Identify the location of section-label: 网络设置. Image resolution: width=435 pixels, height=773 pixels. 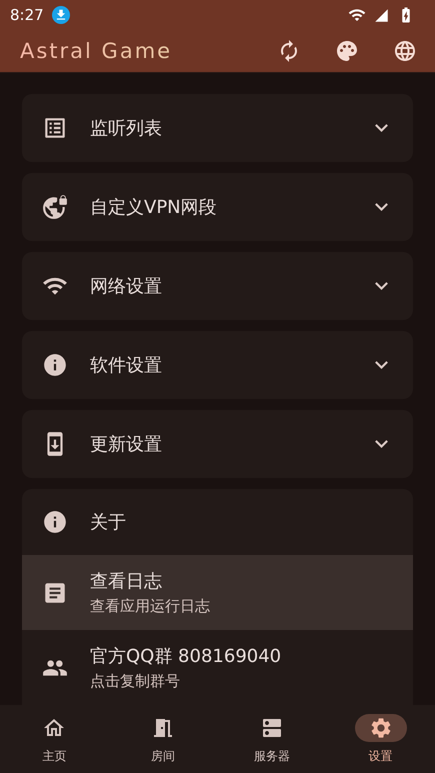
(126, 286).